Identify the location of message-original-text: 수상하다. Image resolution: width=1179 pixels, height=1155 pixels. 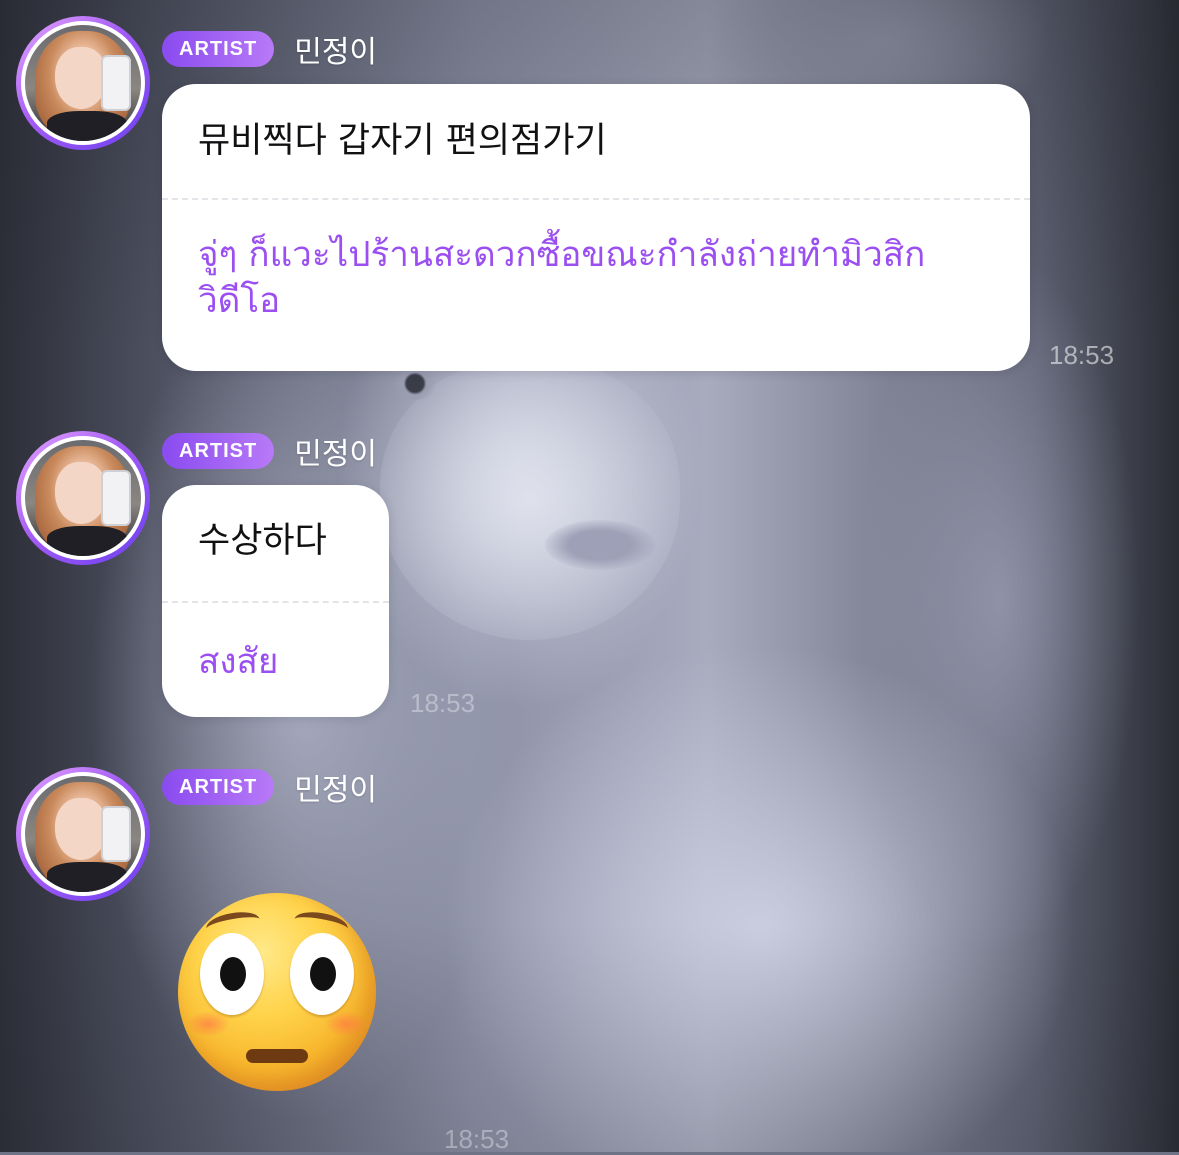
(262, 541).